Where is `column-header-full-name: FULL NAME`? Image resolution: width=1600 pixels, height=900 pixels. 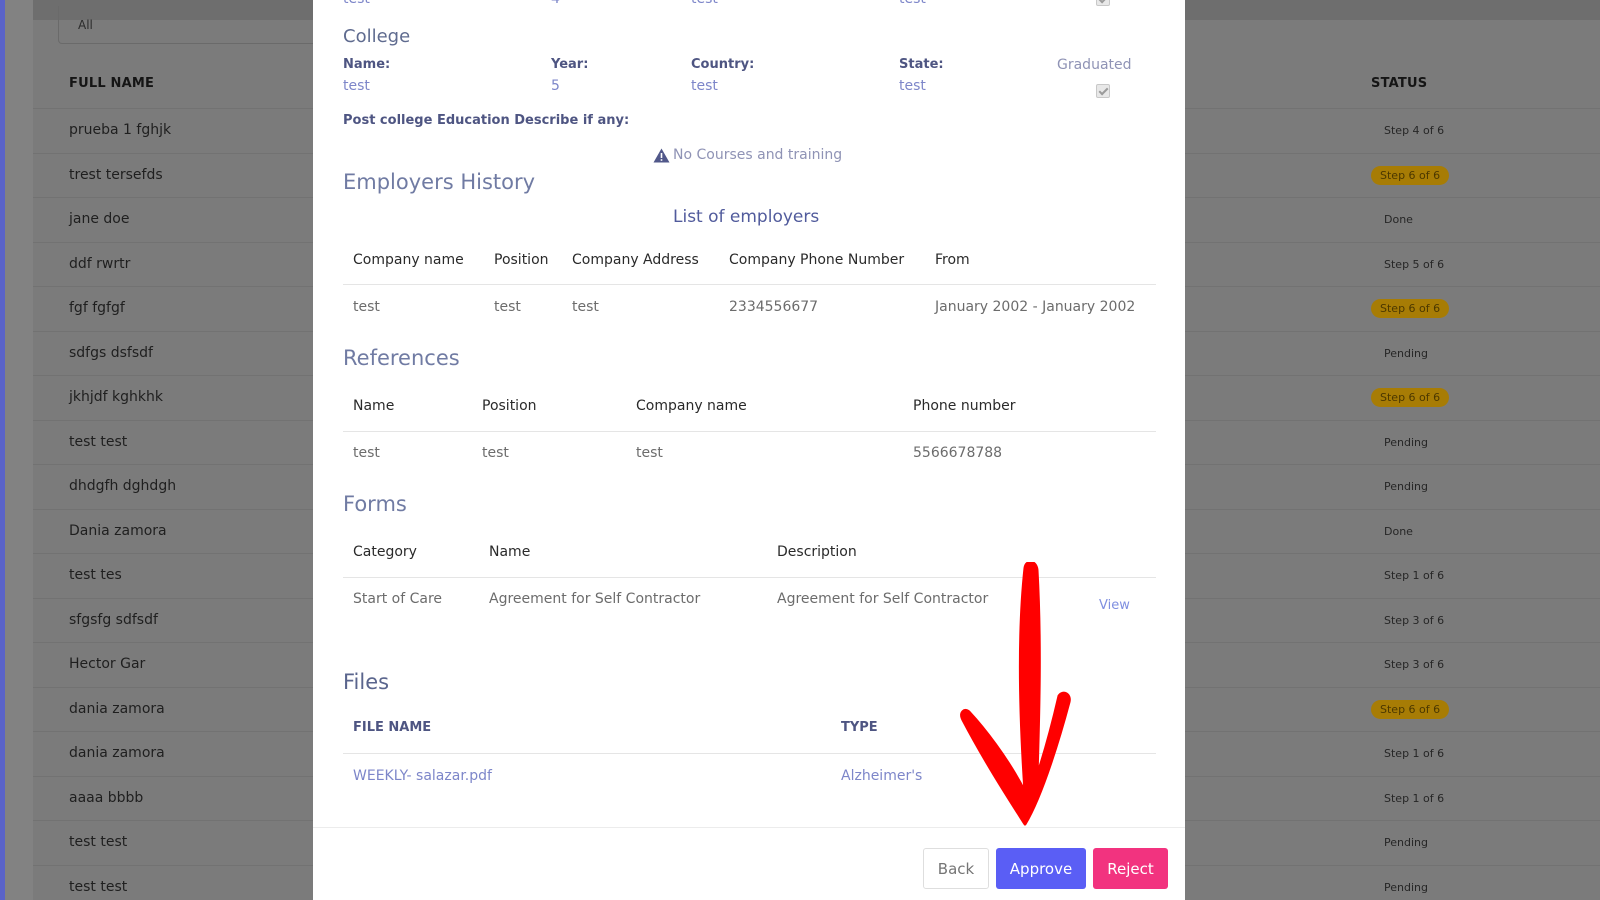 column-header-full-name: FULL NAME is located at coordinates (111, 83).